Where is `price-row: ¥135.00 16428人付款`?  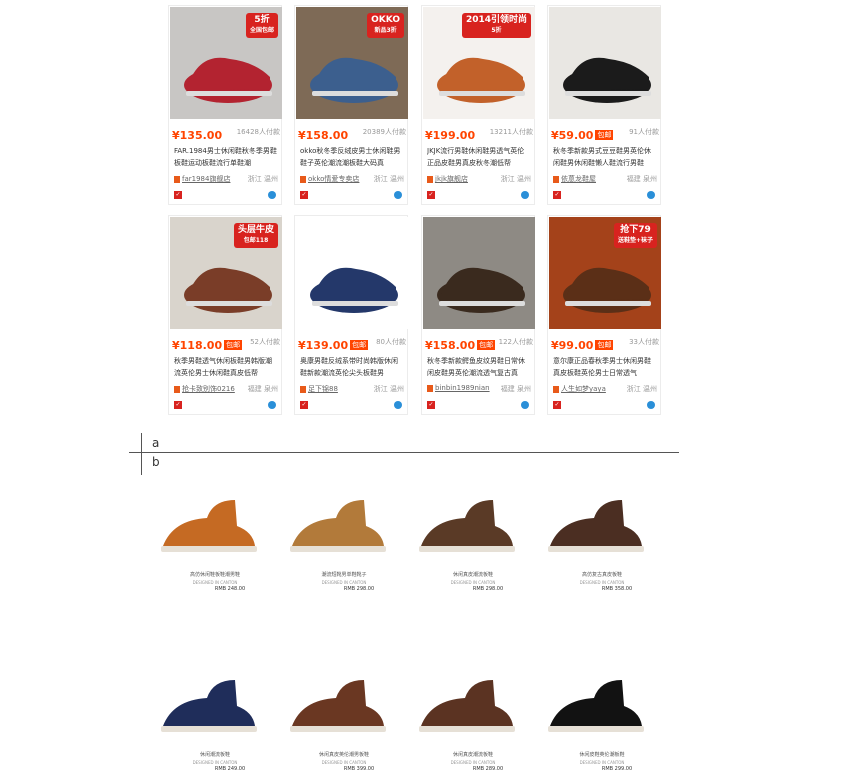
price-row: ¥135.00 16428人付款 is located at coordinates (226, 133).